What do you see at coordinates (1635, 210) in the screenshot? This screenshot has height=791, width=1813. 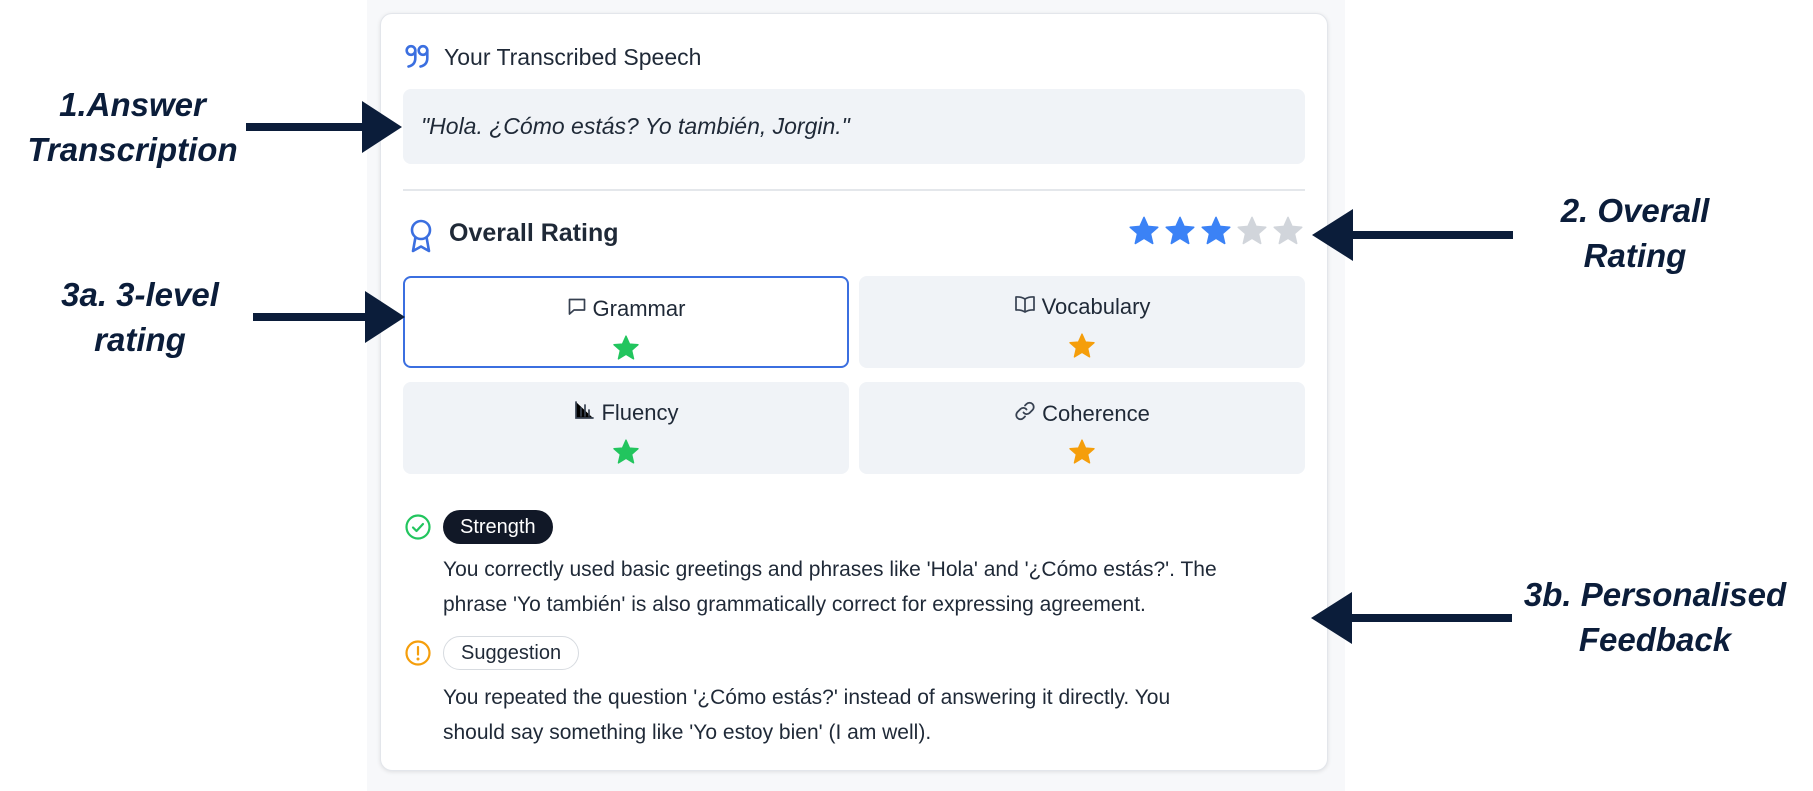 I see `annotation-line: 2. Overall` at bounding box center [1635, 210].